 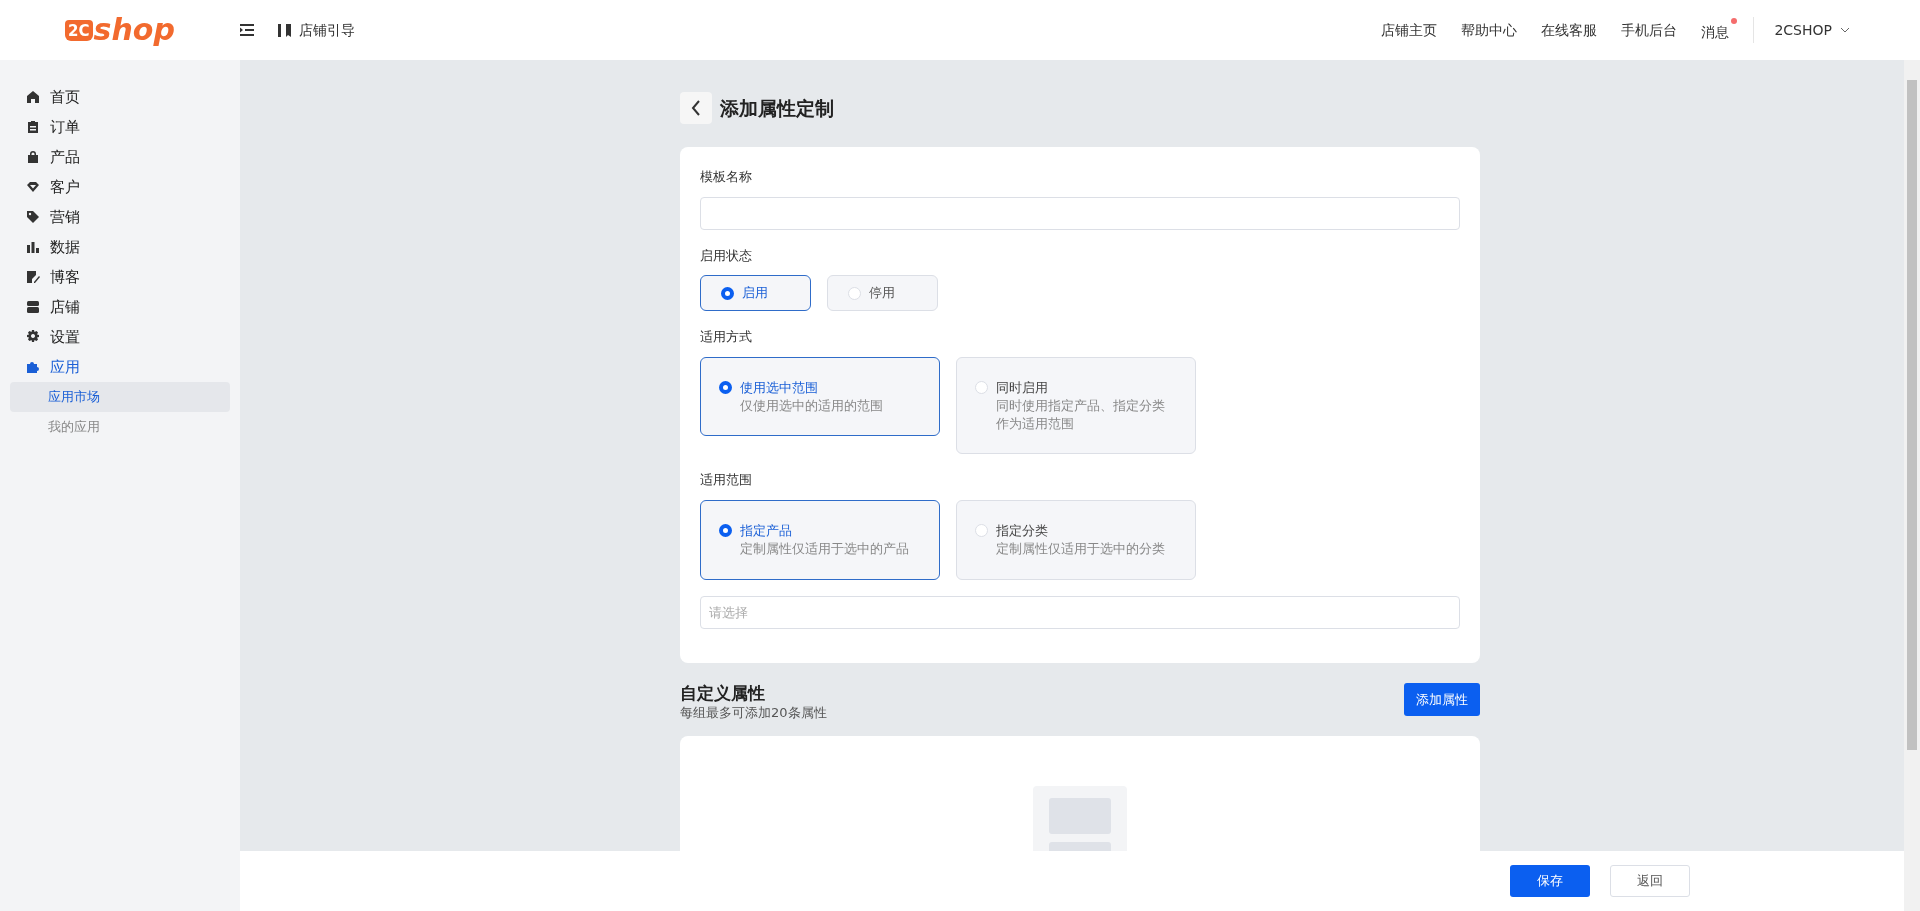 I want to click on back-button, so click(x=696, y=108).